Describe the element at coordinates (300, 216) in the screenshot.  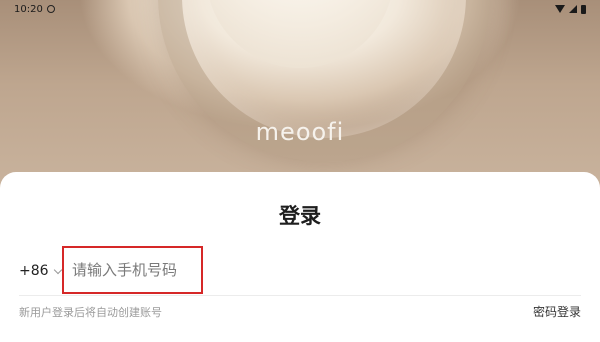
I see `page-title: 登录` at that location.